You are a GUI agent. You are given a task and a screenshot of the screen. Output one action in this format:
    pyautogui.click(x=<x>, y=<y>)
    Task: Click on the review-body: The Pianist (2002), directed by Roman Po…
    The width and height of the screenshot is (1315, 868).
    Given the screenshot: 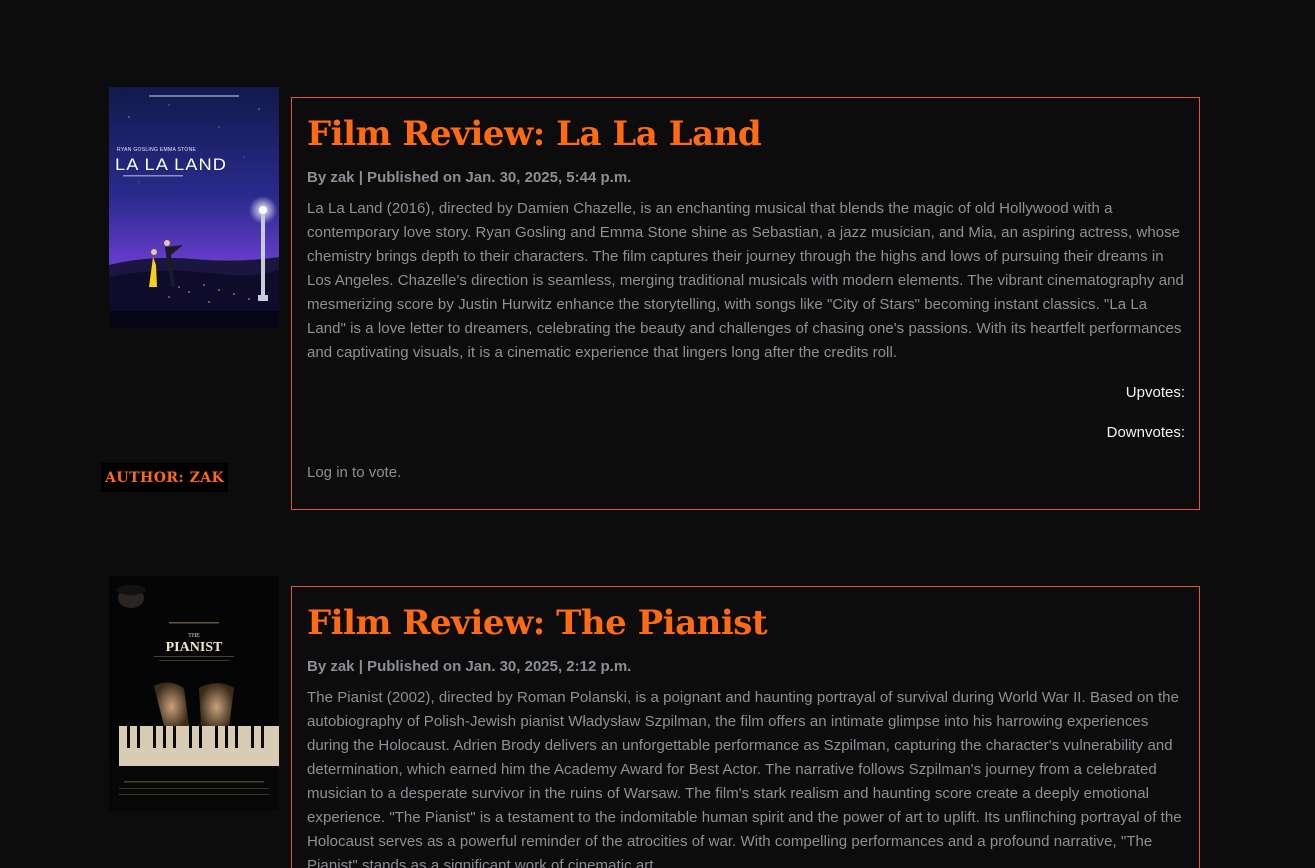 What is the action you would take?
    pyautogui.click(x=744, y=778)
    